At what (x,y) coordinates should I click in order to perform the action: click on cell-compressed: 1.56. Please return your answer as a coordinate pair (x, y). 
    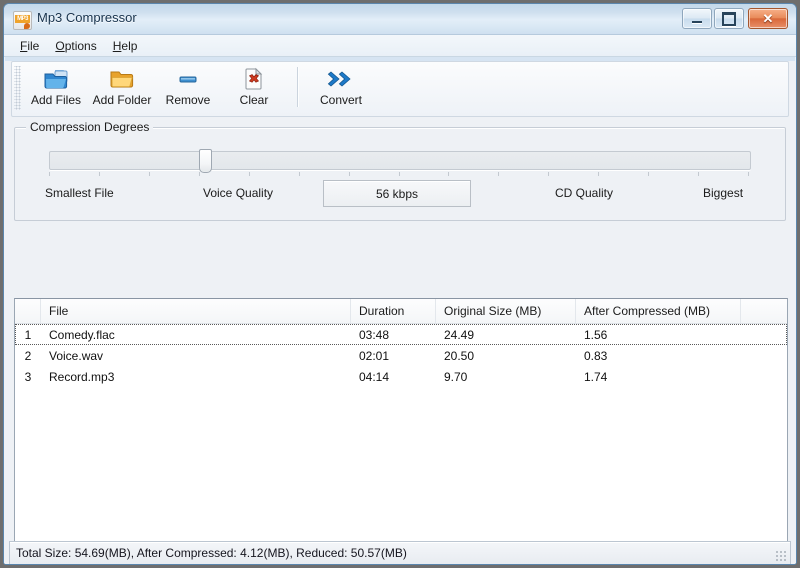
    Looking at the image, I should click on (596, 334).